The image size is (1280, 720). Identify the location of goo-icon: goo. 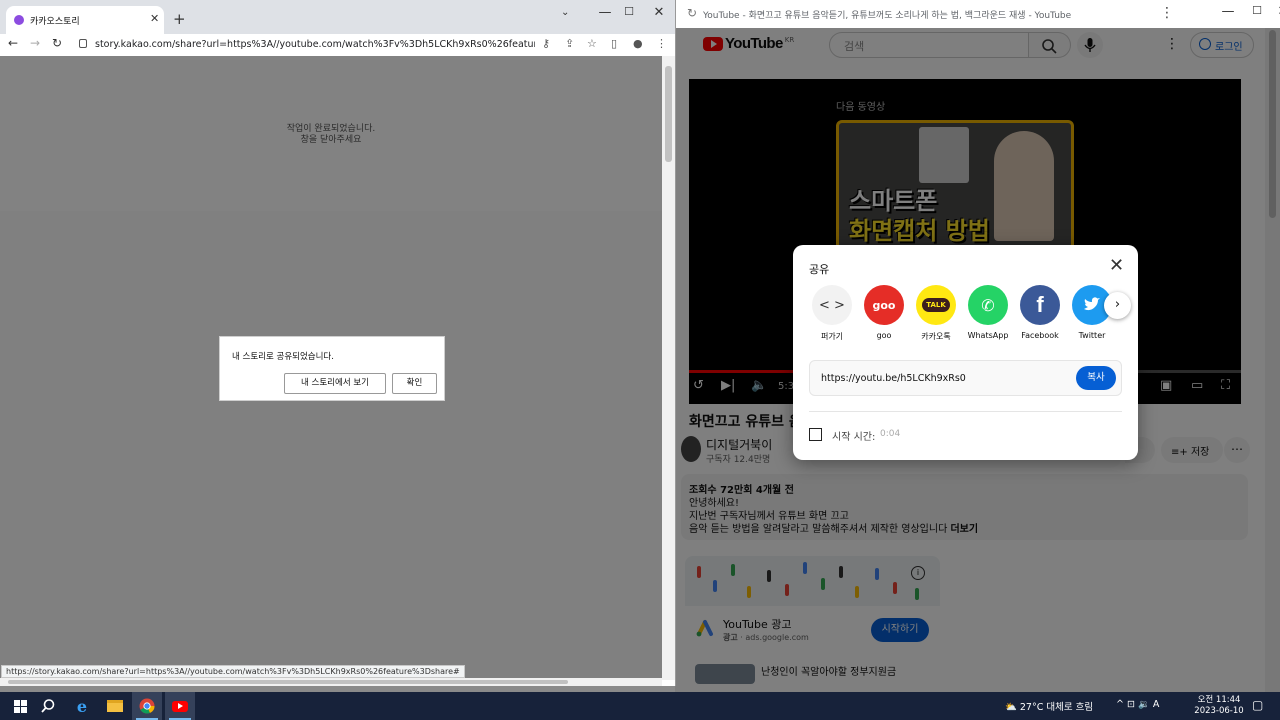
(884, 305).